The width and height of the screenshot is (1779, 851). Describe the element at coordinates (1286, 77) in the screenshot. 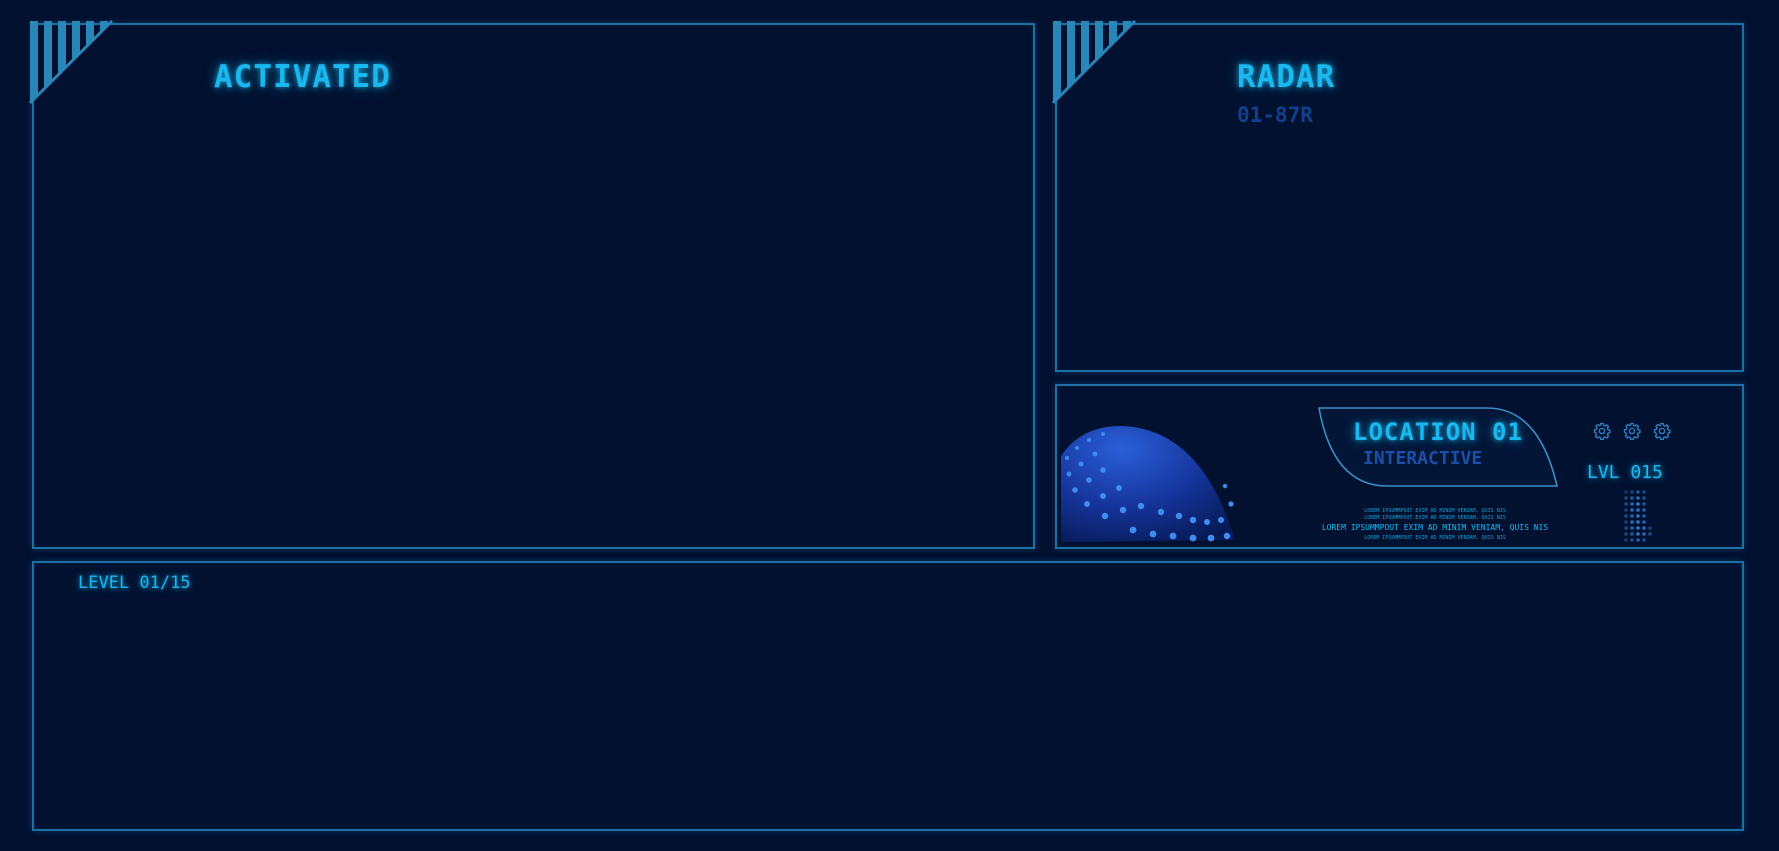

I see `radar-title: RADAR` at that location.